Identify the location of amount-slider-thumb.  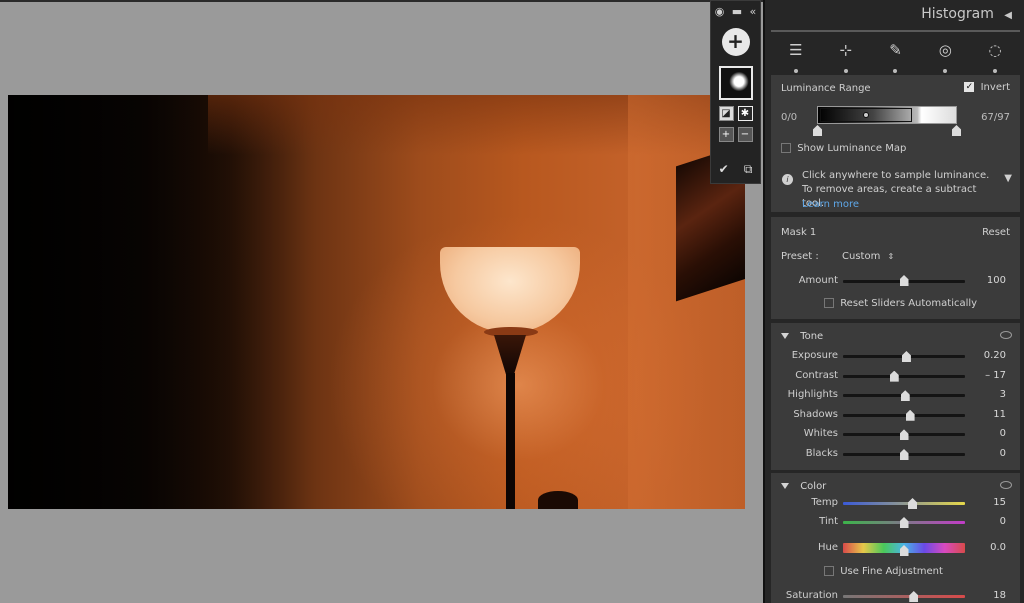
(904, 280).